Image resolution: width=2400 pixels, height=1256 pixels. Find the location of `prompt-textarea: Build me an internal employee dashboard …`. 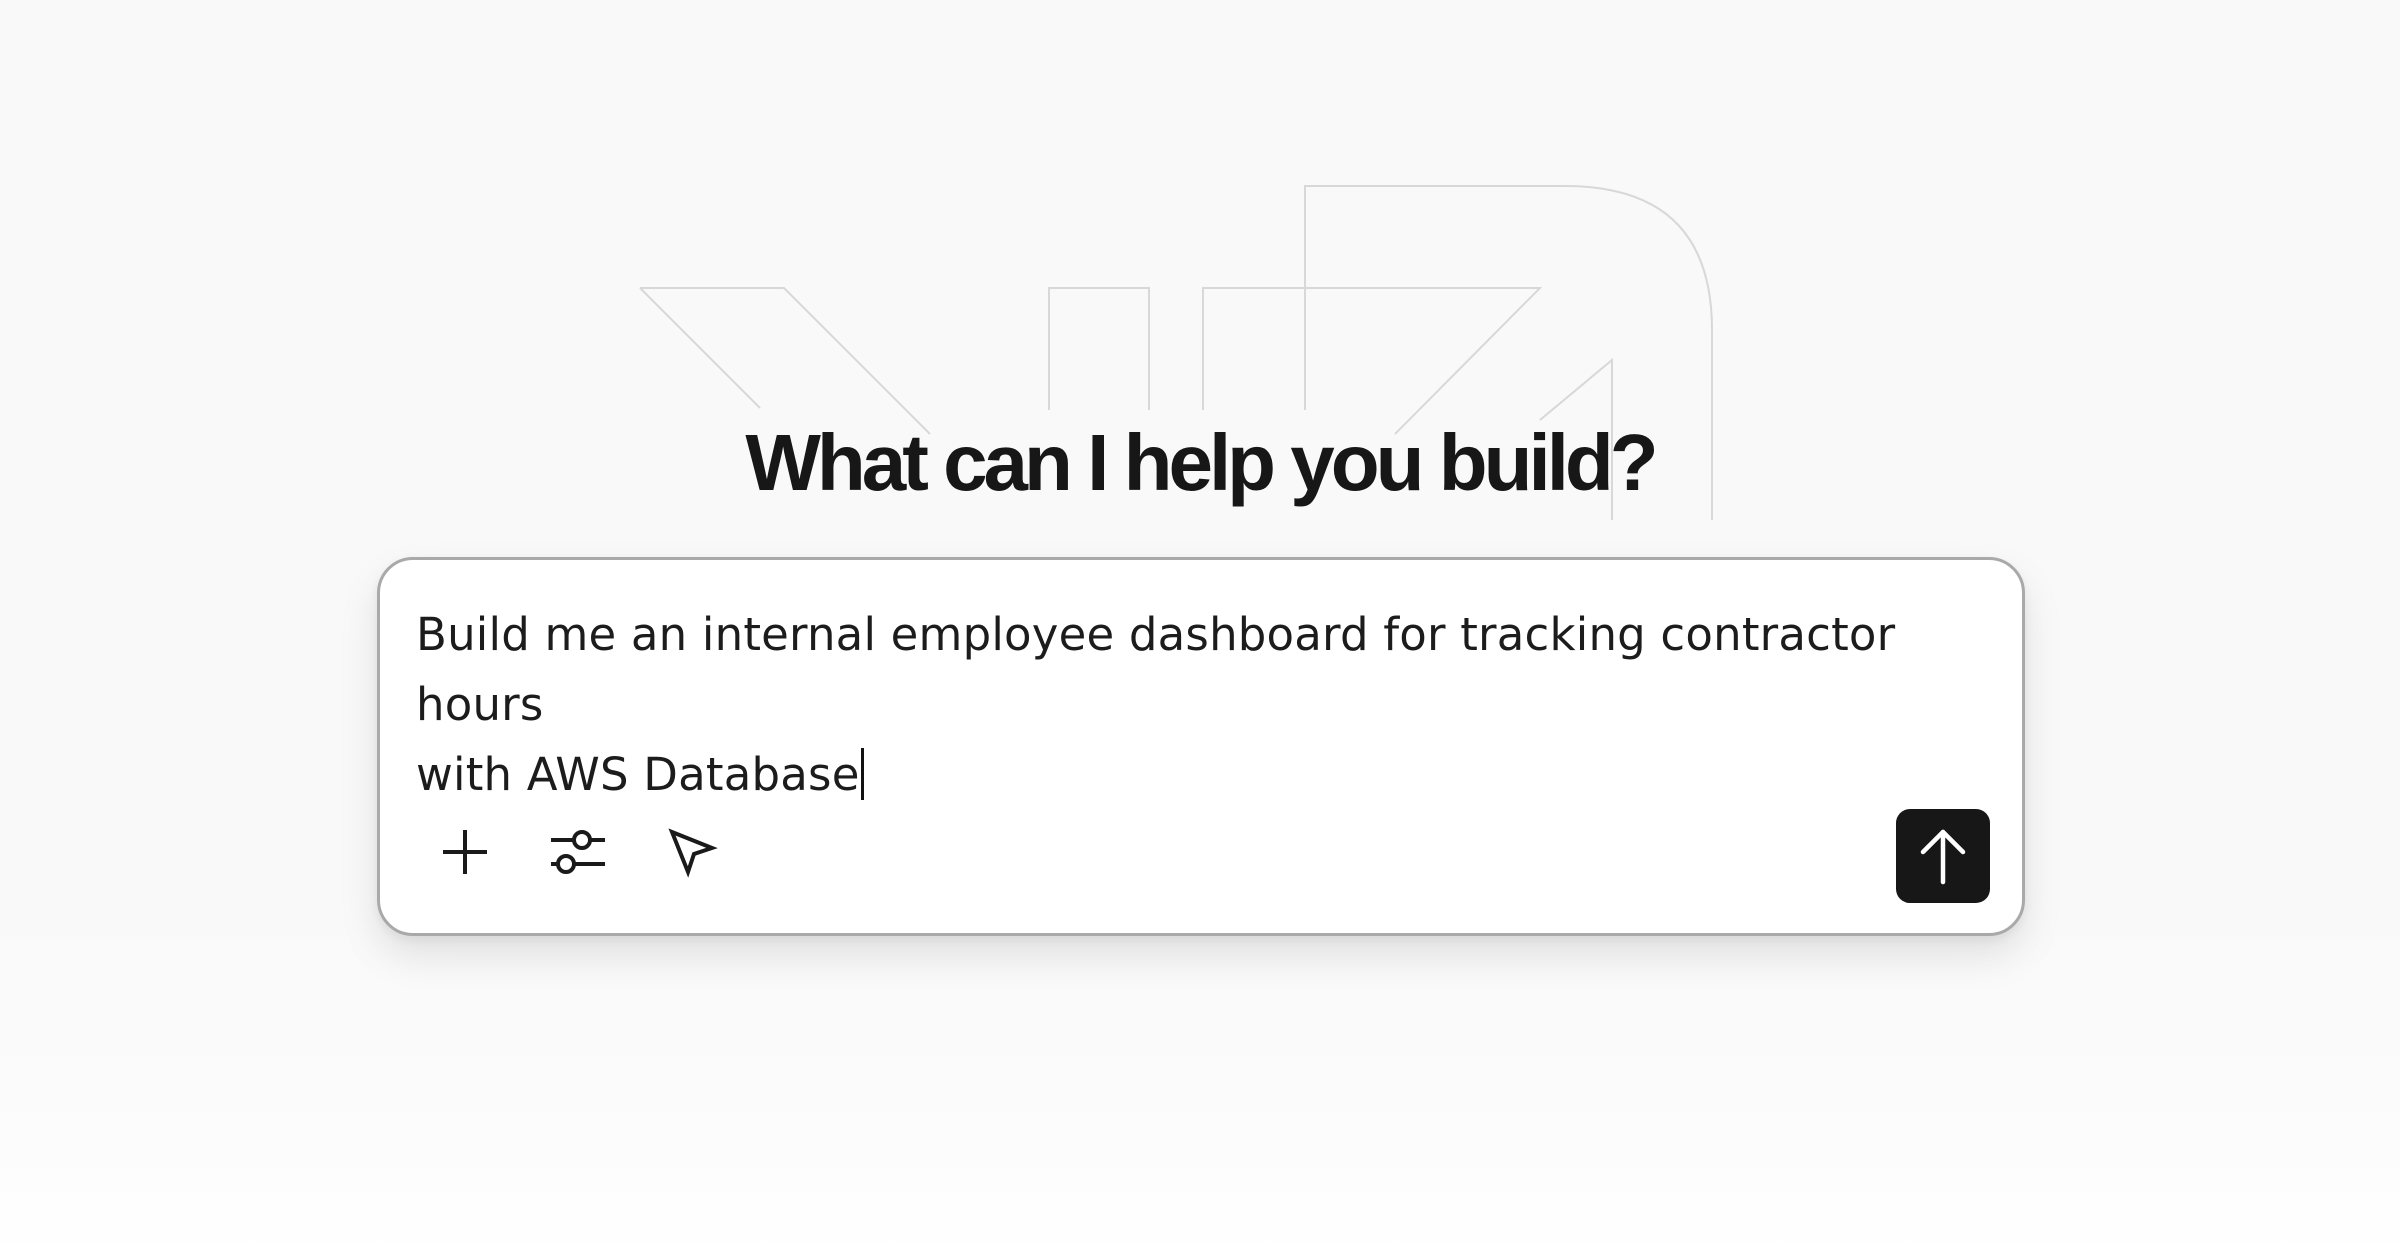

prompt-textarea: Build me an internal employee dashboard … is located at coordinates (1196, 705).